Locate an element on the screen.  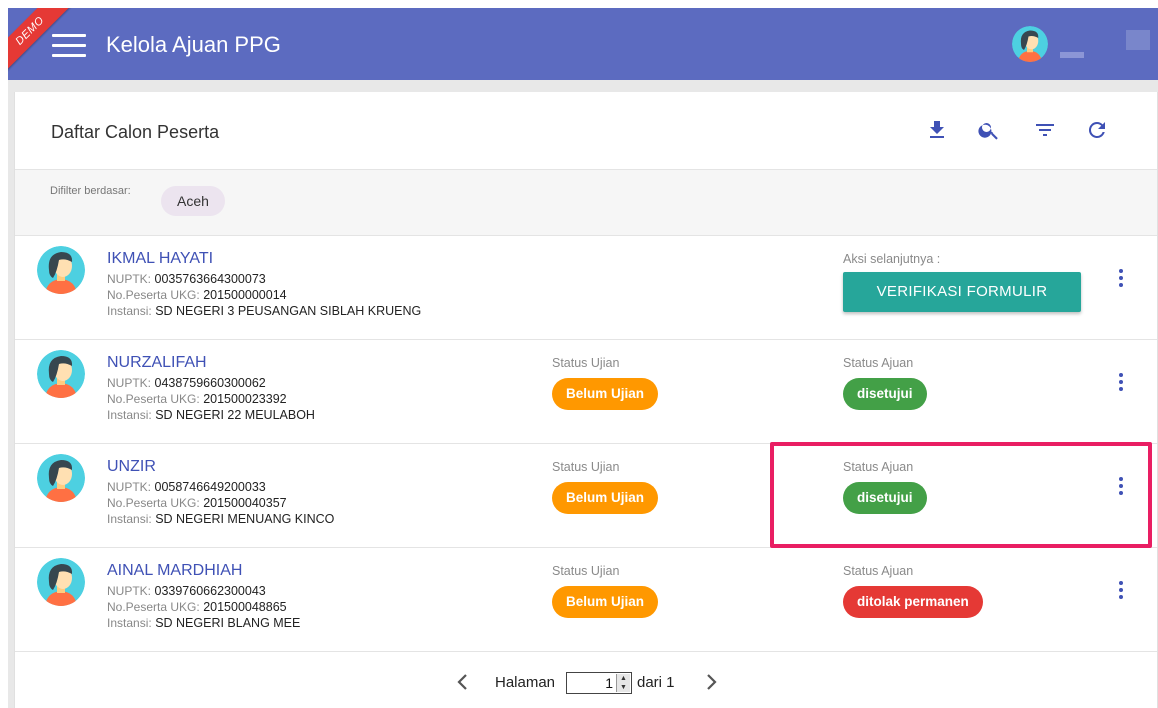
card-header: Daftar Calon Peserta is located at coordinates (586, 131).